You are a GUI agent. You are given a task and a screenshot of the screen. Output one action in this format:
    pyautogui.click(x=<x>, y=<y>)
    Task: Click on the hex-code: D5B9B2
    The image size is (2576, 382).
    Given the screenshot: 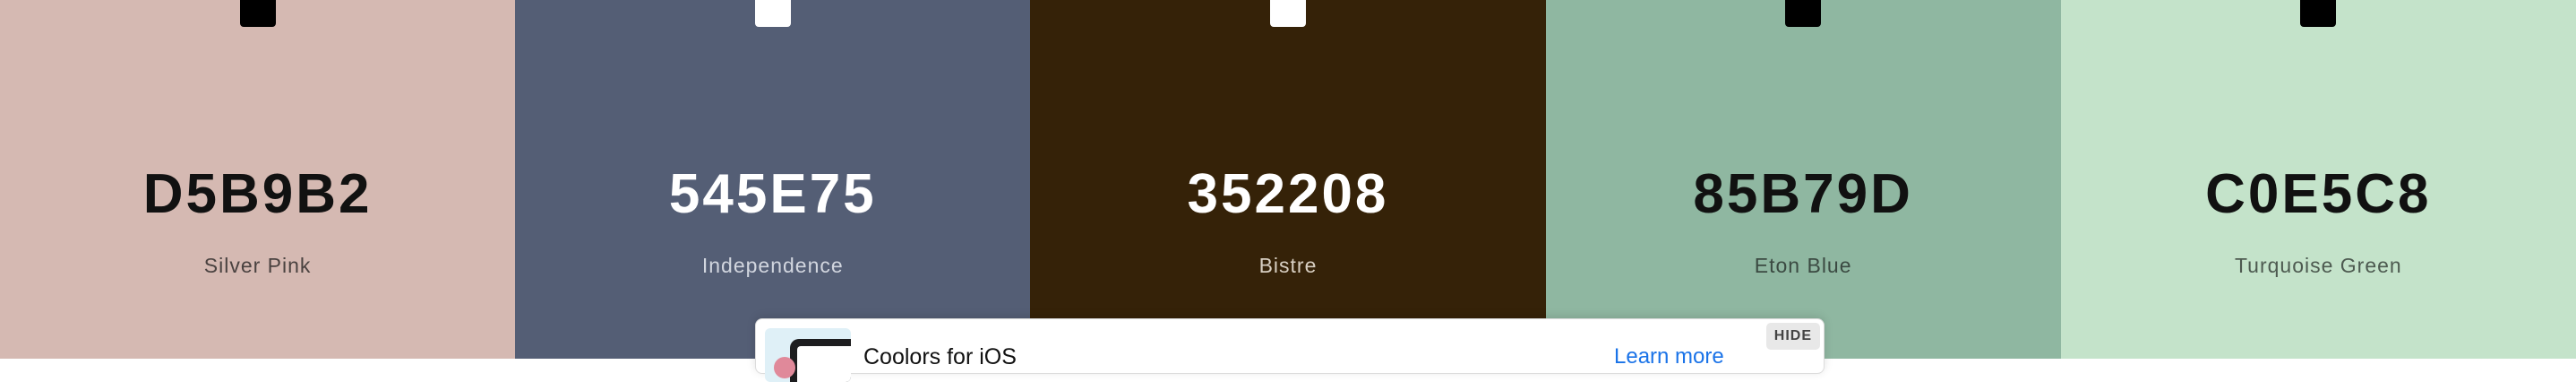 What is the action you would take?
    pyautogui.click(x=257, y=194)
    